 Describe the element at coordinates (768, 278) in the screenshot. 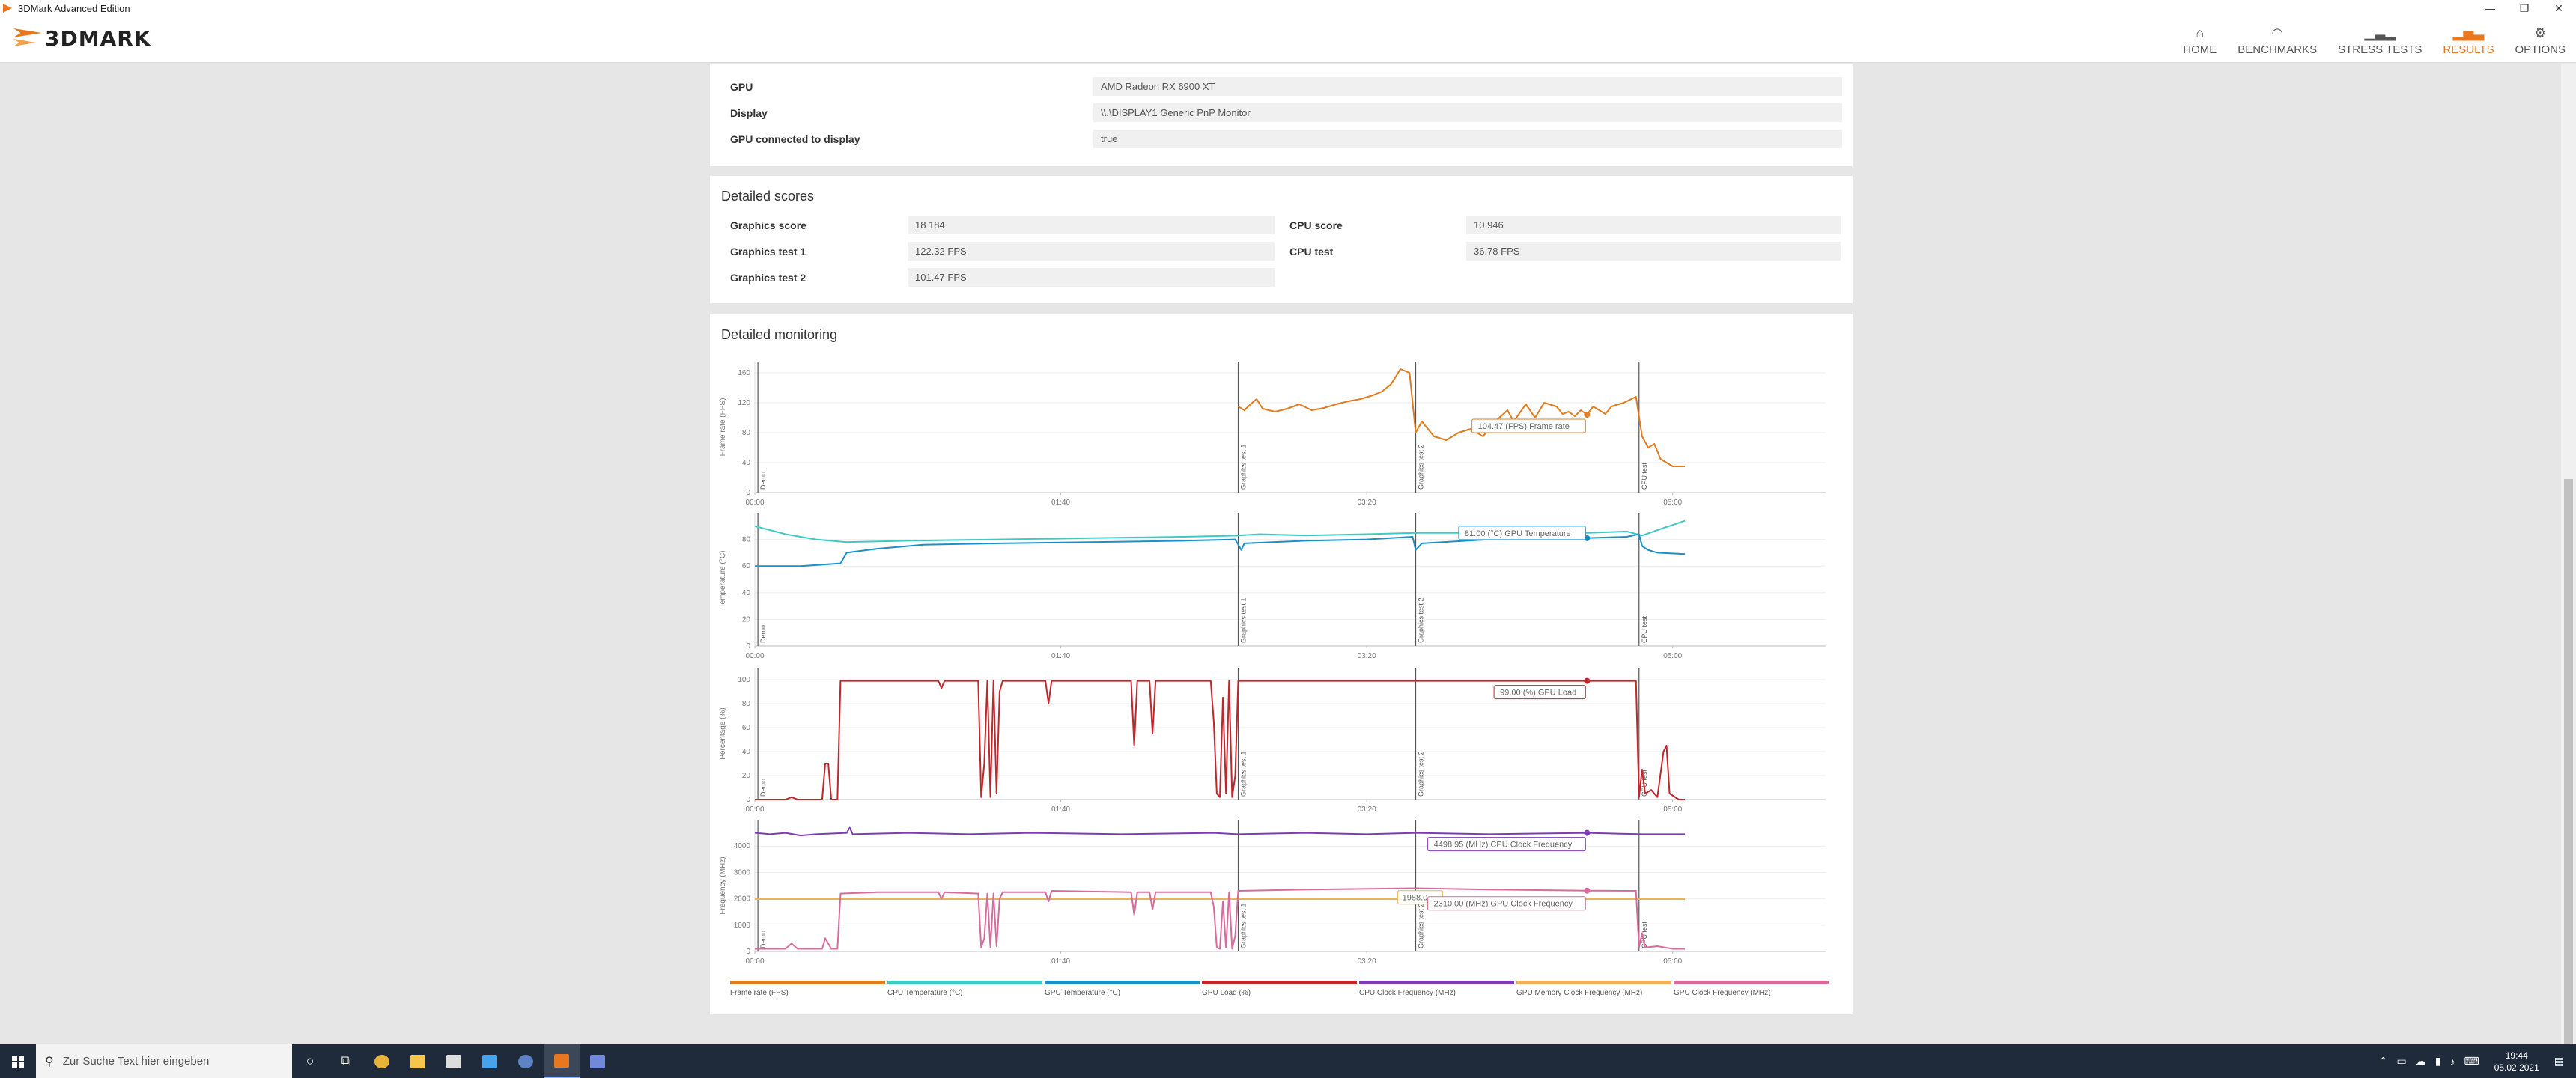

I see `graphics-test-2-label: Graphics test 2` at that location.